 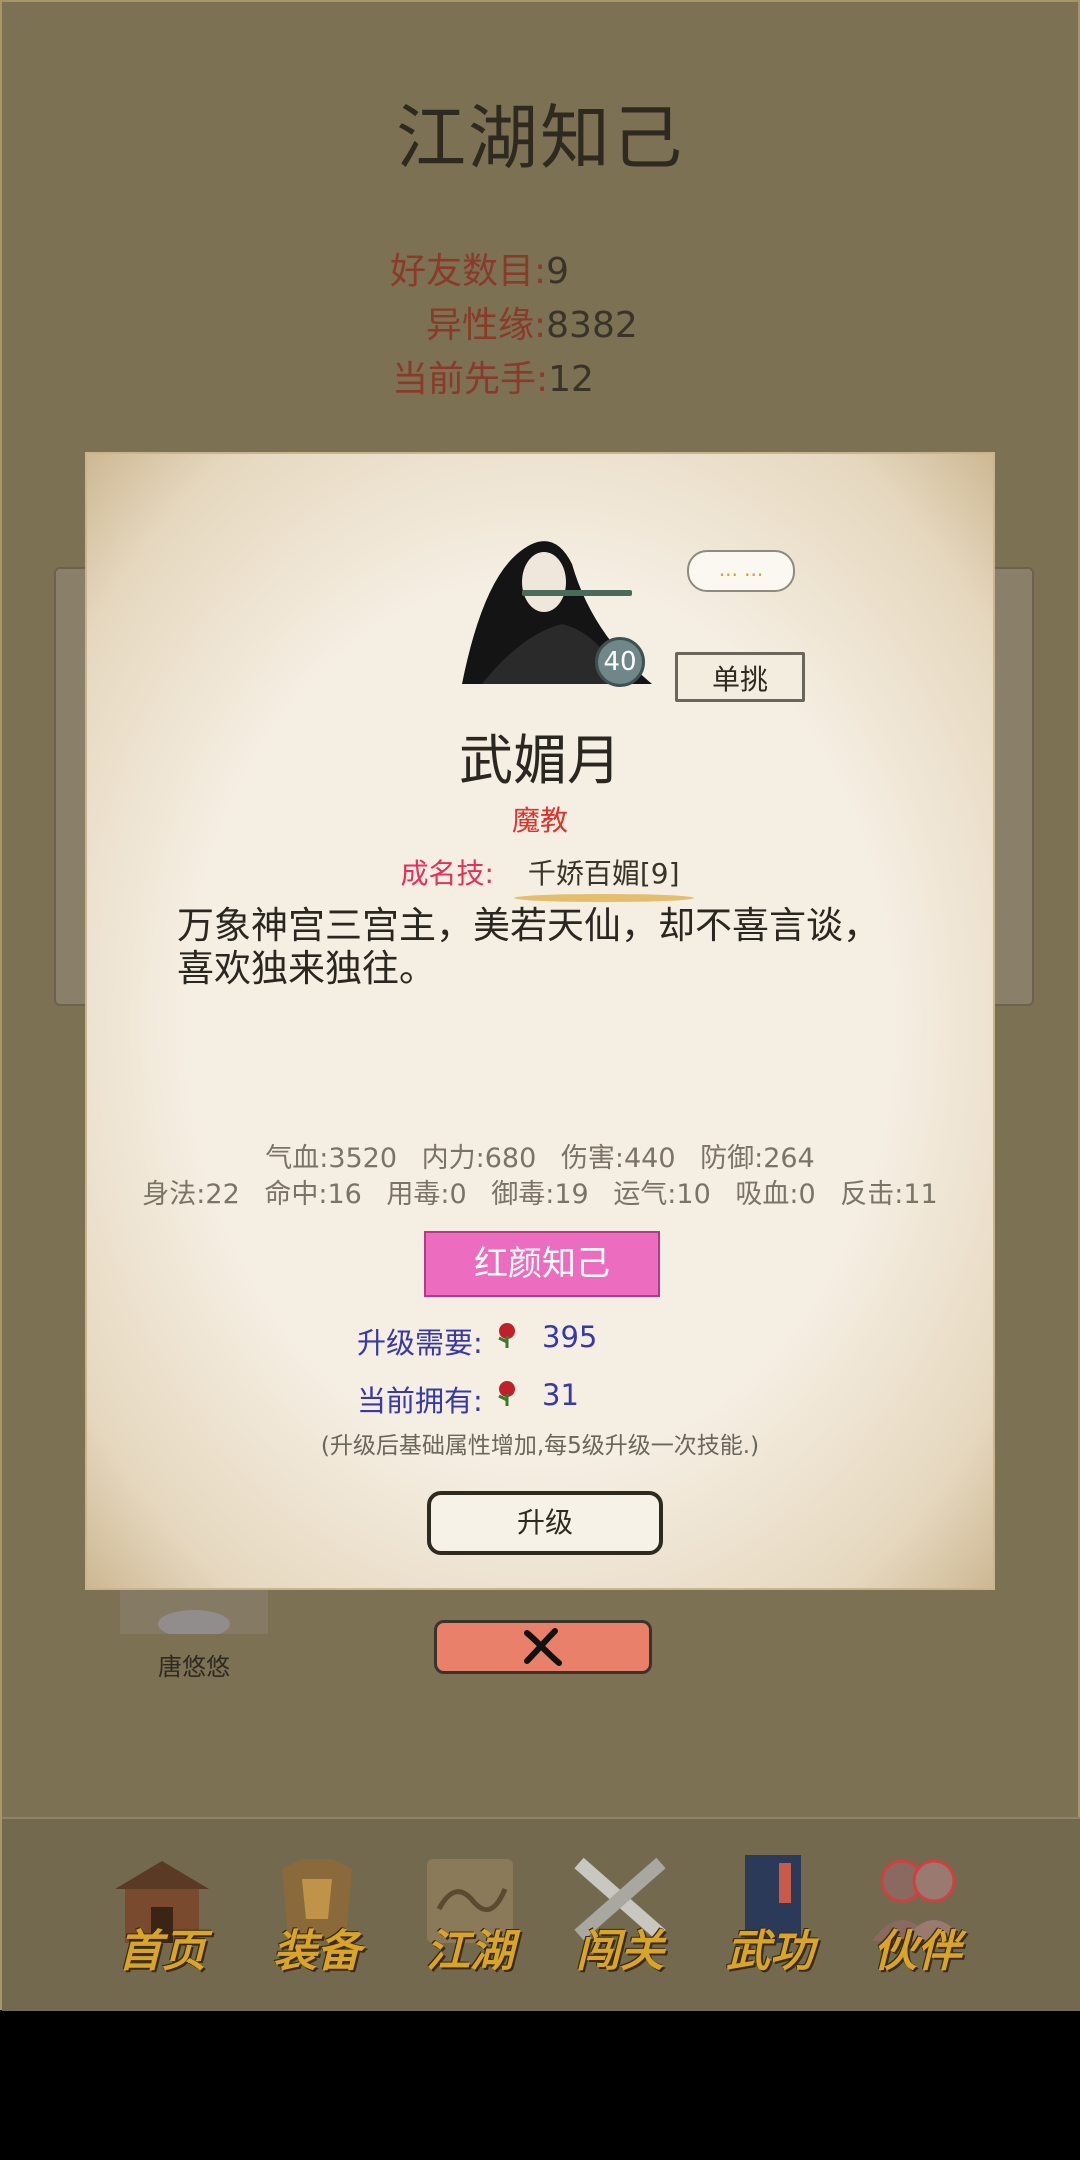 What do you see at coordinates (618, 1158) in the screenshot?
I see `attr-damage: 伤害:440` at bounding box center [618, 1158].